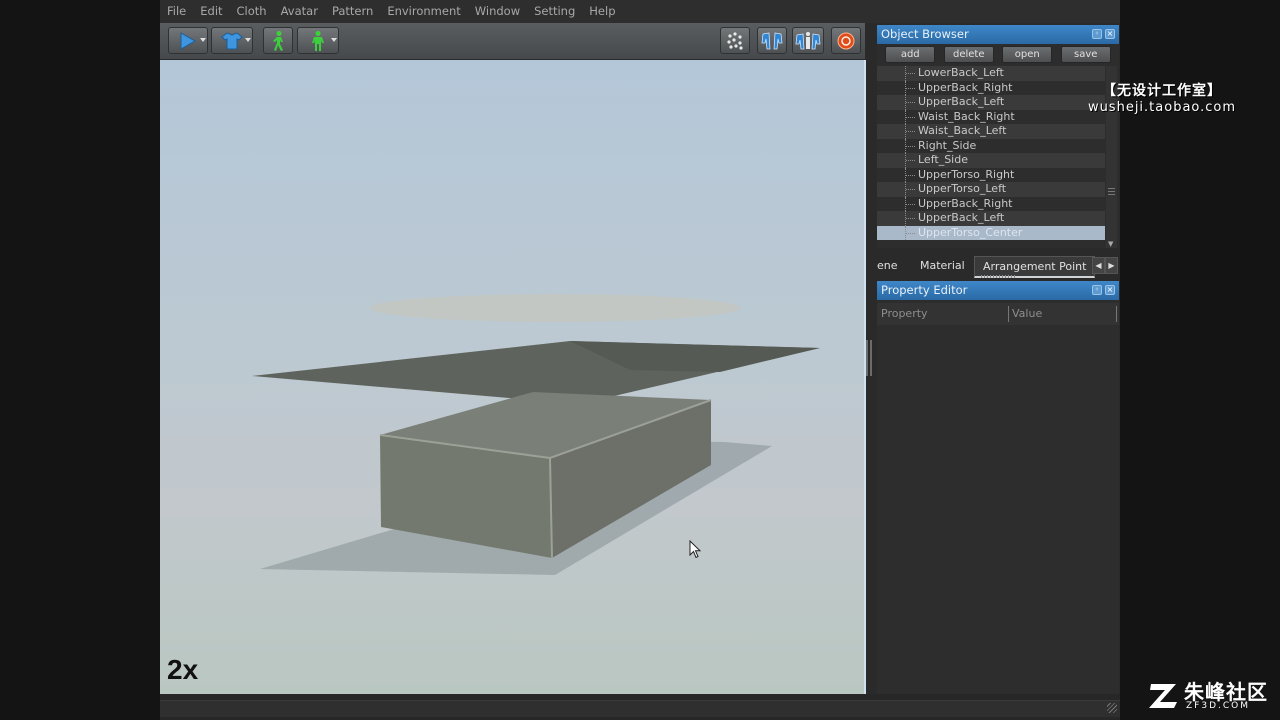 The height and width of the screenshot is (720, 1280). I want to click on record-button, so click(846, 40).